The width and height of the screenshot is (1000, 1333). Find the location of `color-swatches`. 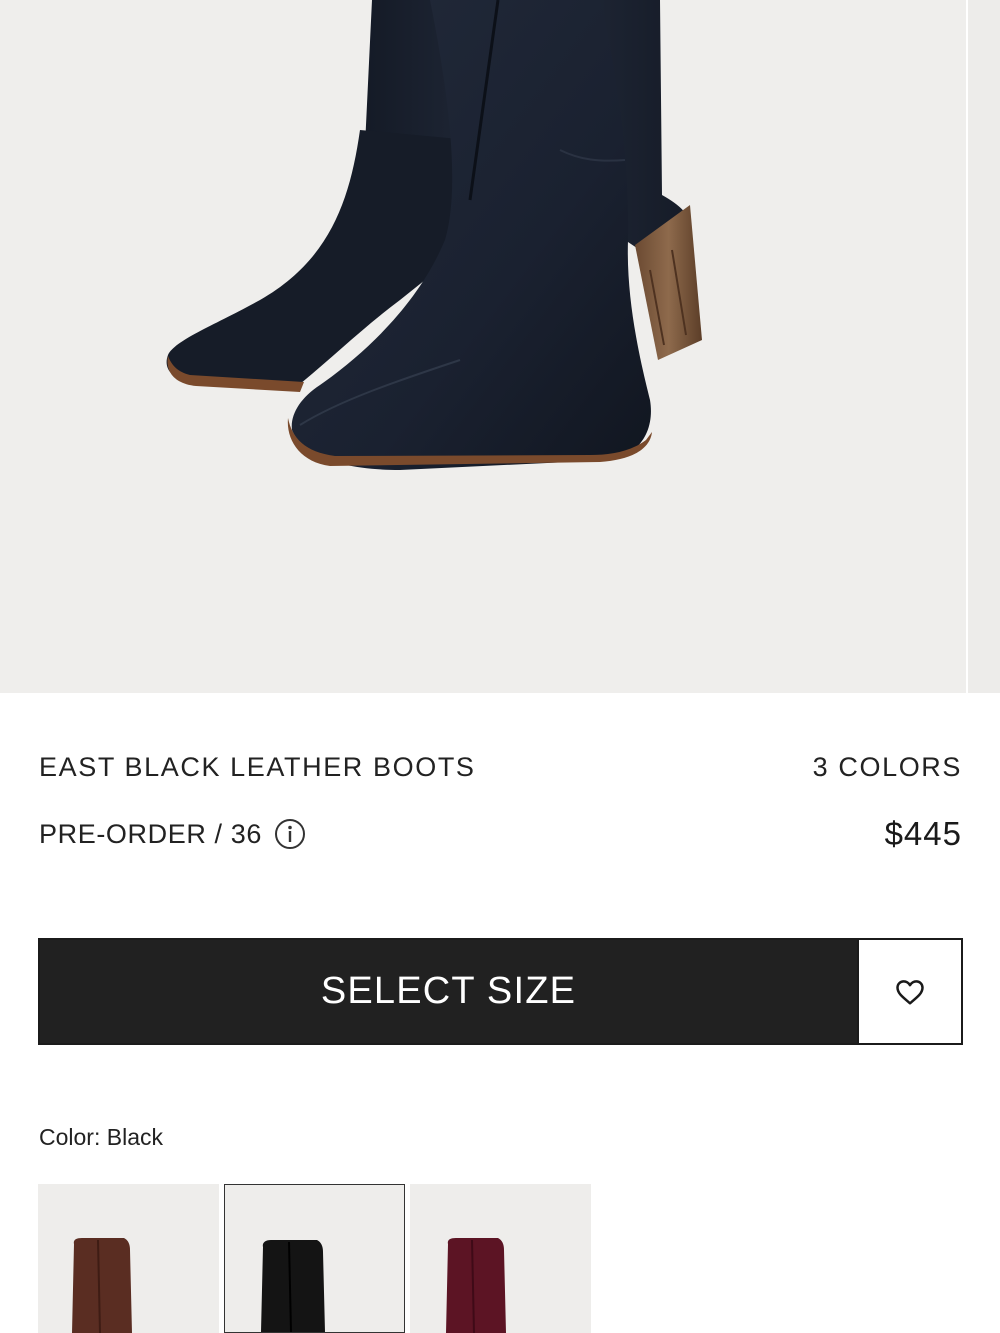

color-swatches is located at coordinates (314, 1258).